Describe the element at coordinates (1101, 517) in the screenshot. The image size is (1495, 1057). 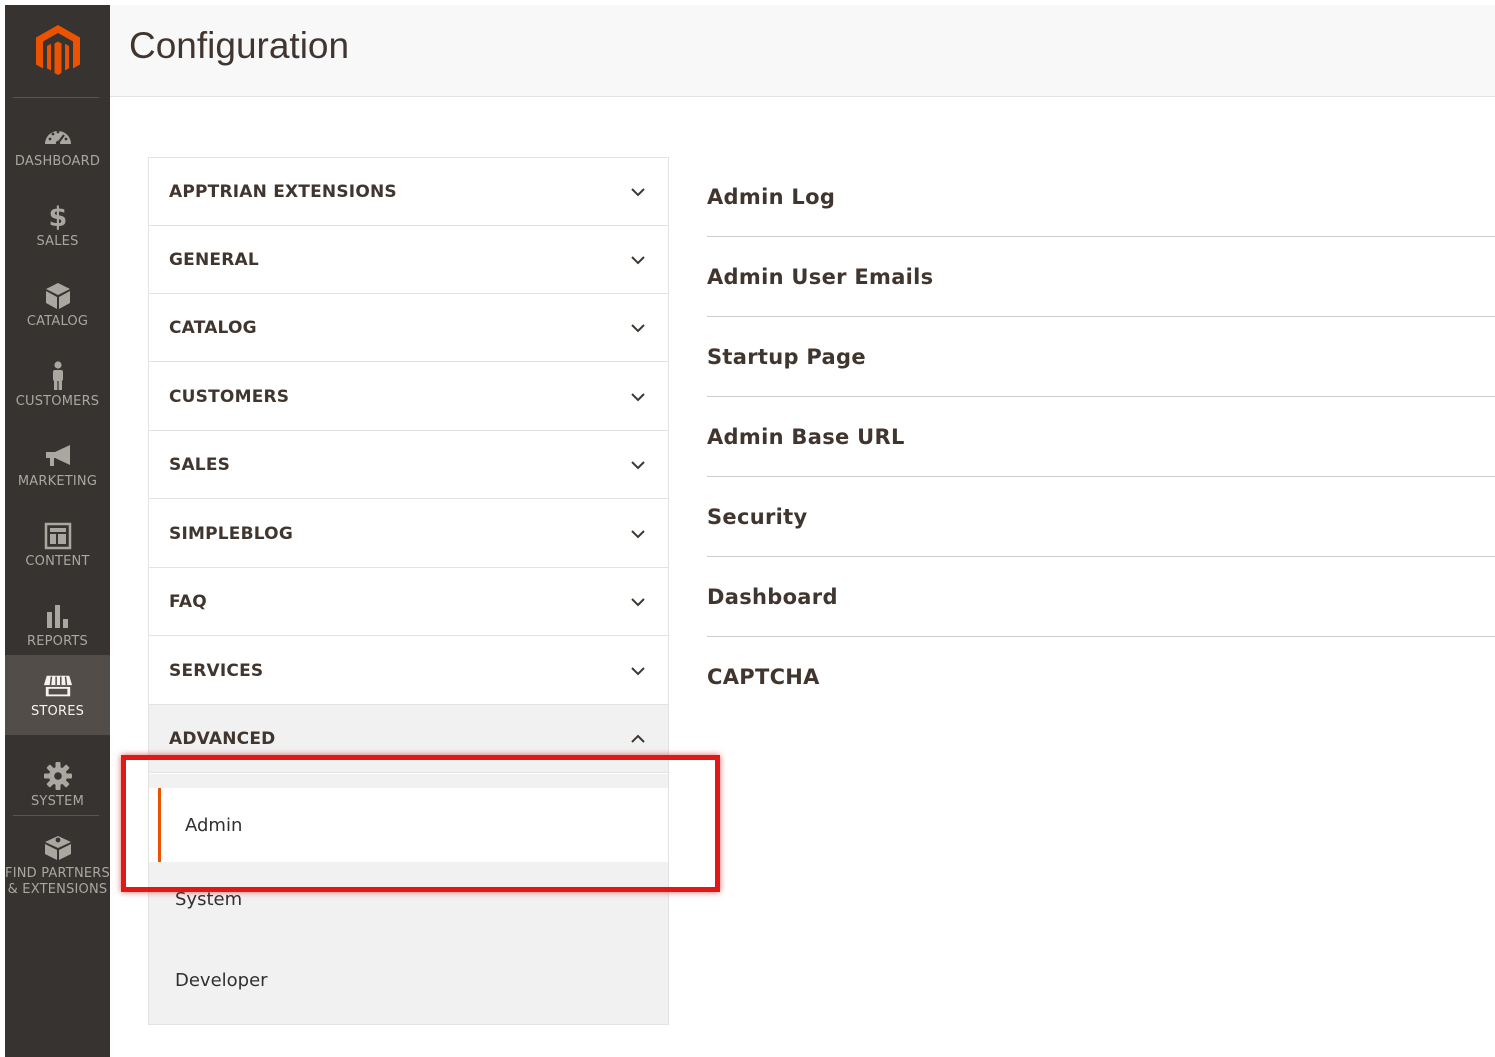
I see `section-security: Security` at that location.